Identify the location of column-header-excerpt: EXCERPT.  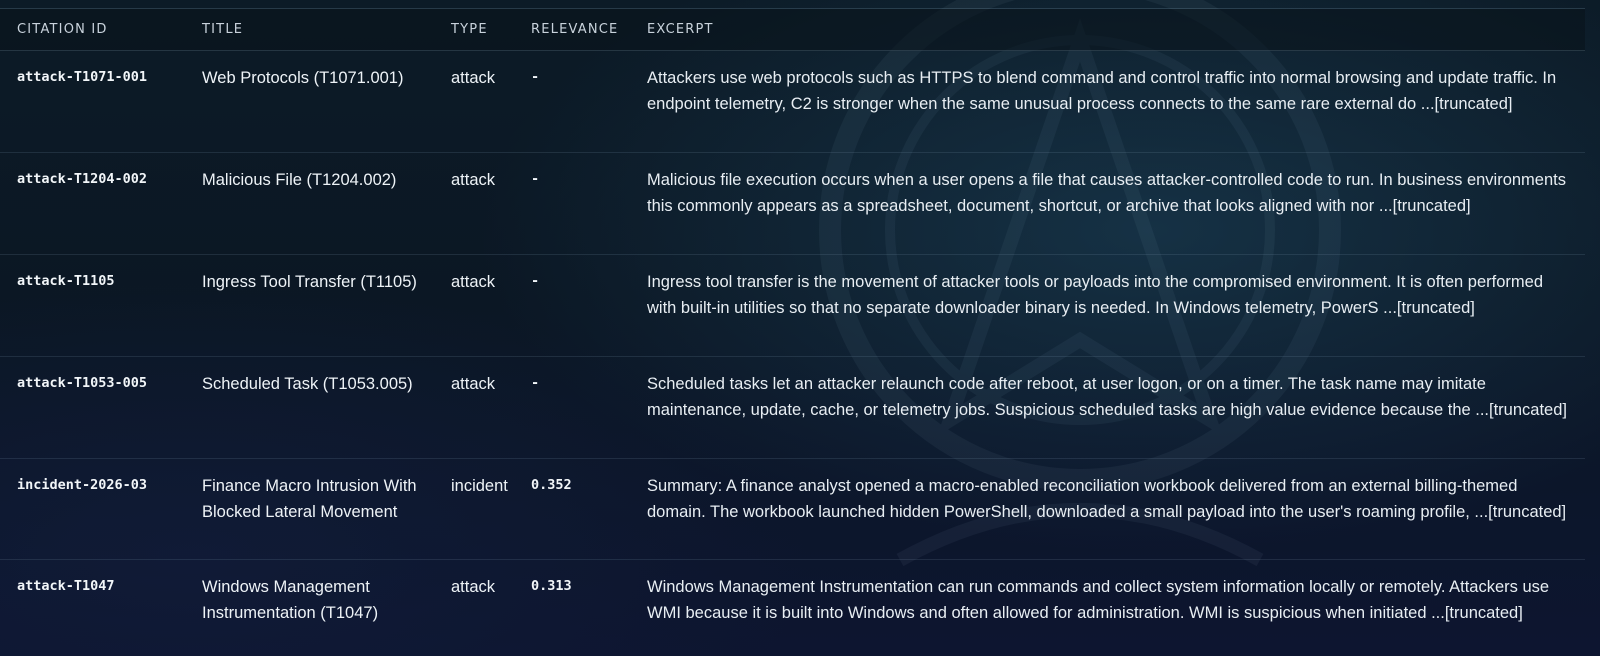
(1107, 29).